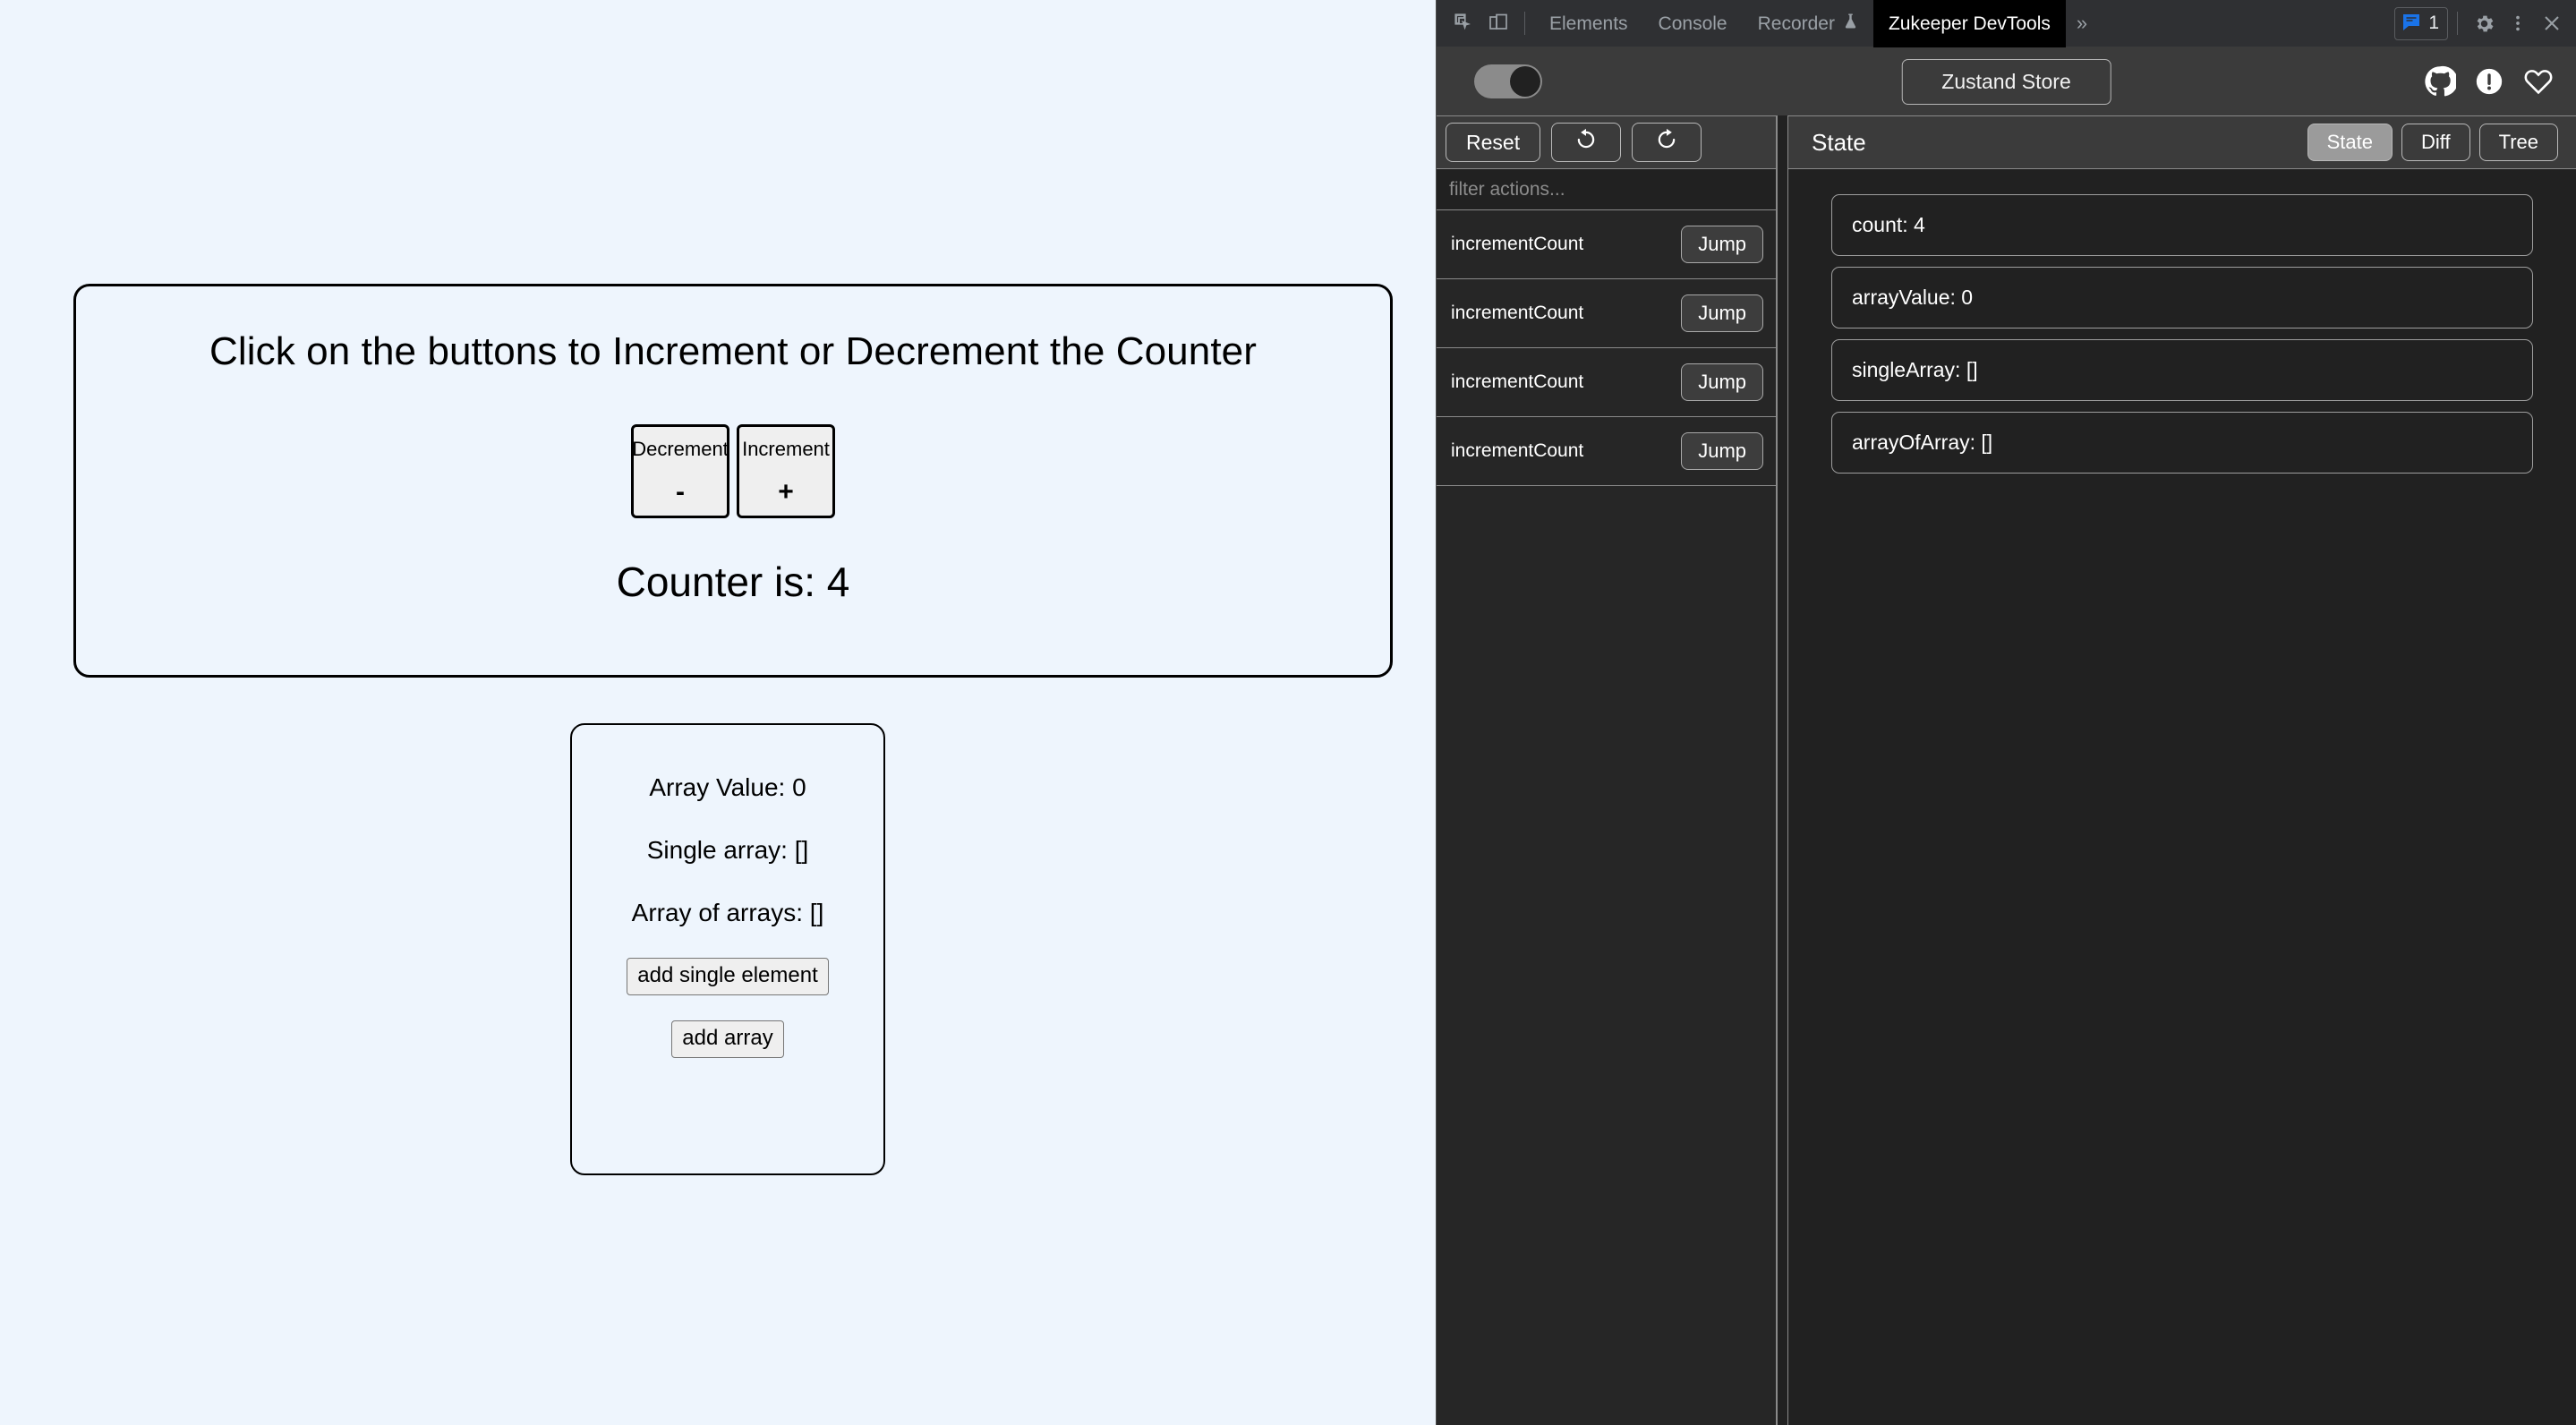  Describe the element at coordinates (680, 492) in the screenshot. I see `minus-icon: -` at that location.